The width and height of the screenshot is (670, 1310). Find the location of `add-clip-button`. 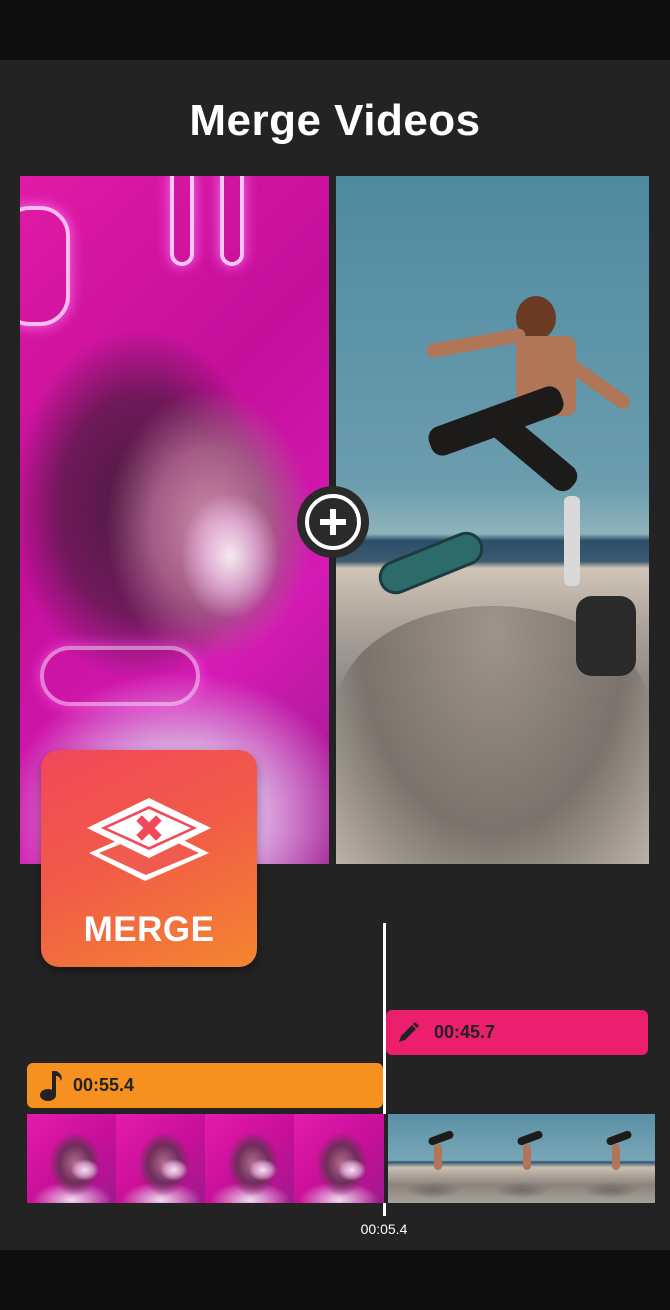

add-clip-button is located at coordinates (333, 522).